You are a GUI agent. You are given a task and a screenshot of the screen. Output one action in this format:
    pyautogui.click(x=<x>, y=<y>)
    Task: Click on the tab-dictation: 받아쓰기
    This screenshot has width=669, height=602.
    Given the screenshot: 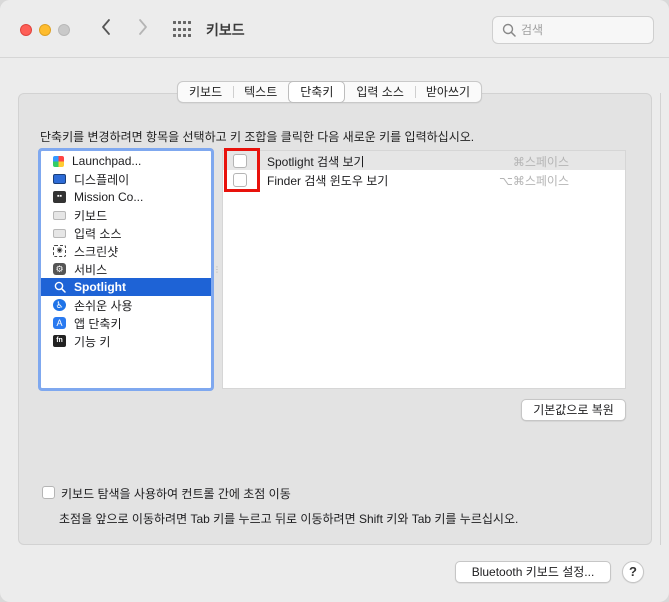 What is the action you would take?
    pyautogui.click(x=447, y=92)
    